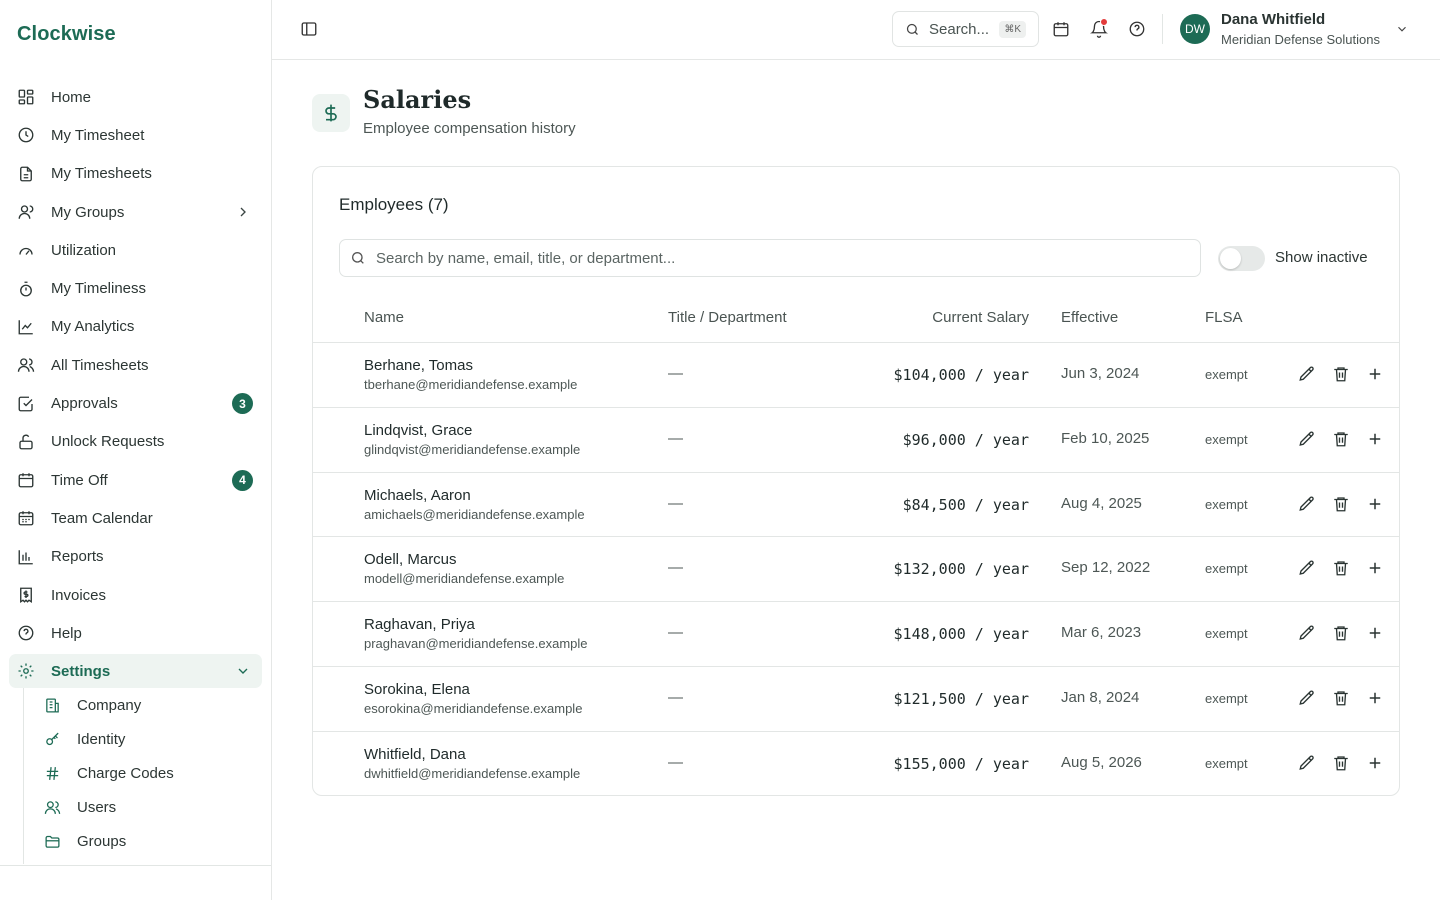 This screenshot has width=1440, height=900. I want to click on sidebar-item-my-timesheet: My Timesheet, so click(135, 135).